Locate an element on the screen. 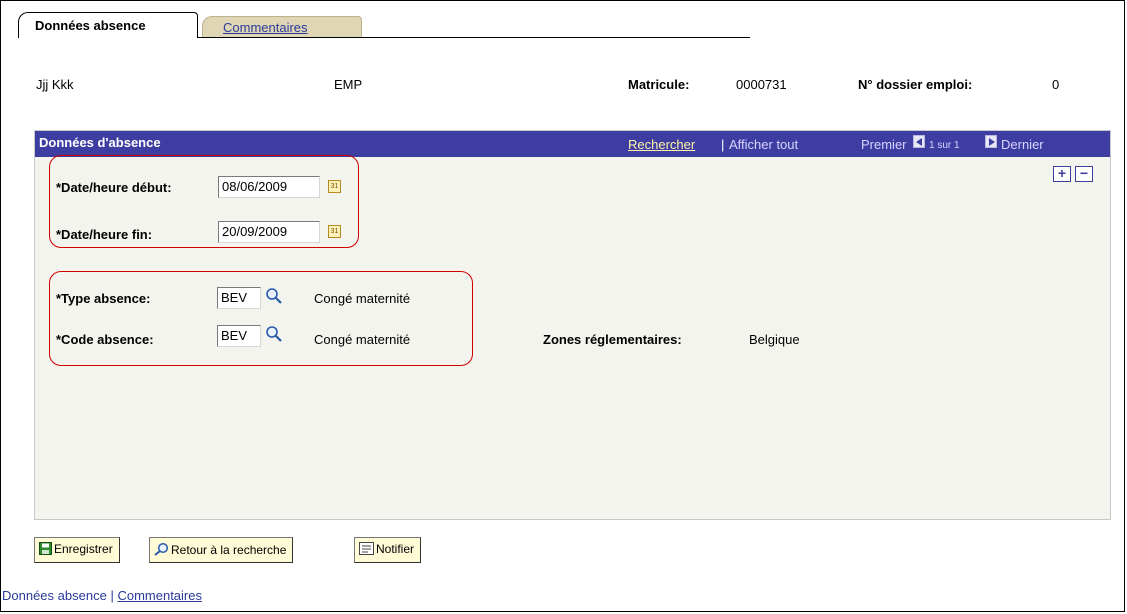  minus-icon: − is located at coordinates (1084, 173).